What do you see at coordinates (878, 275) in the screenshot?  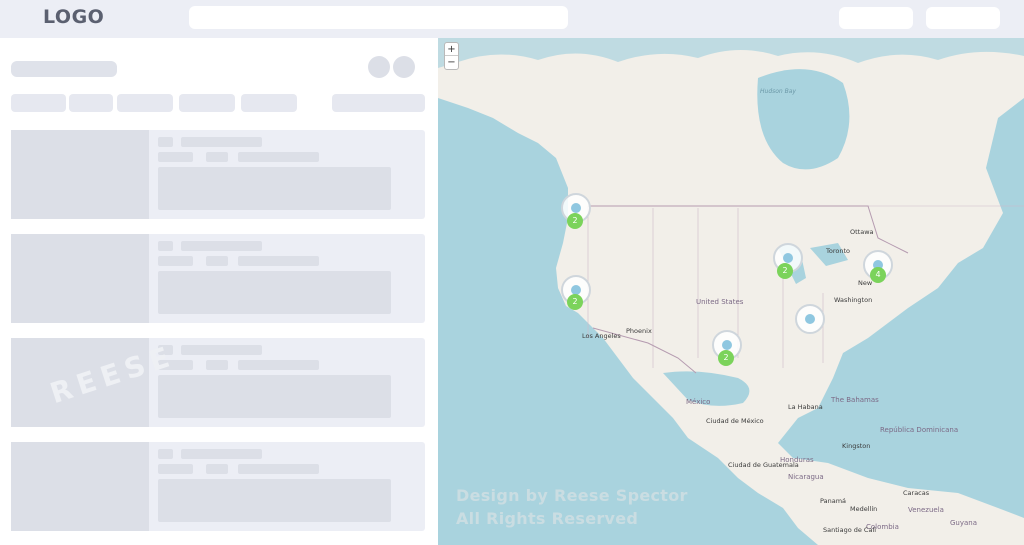 I see `cluster-count-badge: 4` at bounding box center [878, 275].